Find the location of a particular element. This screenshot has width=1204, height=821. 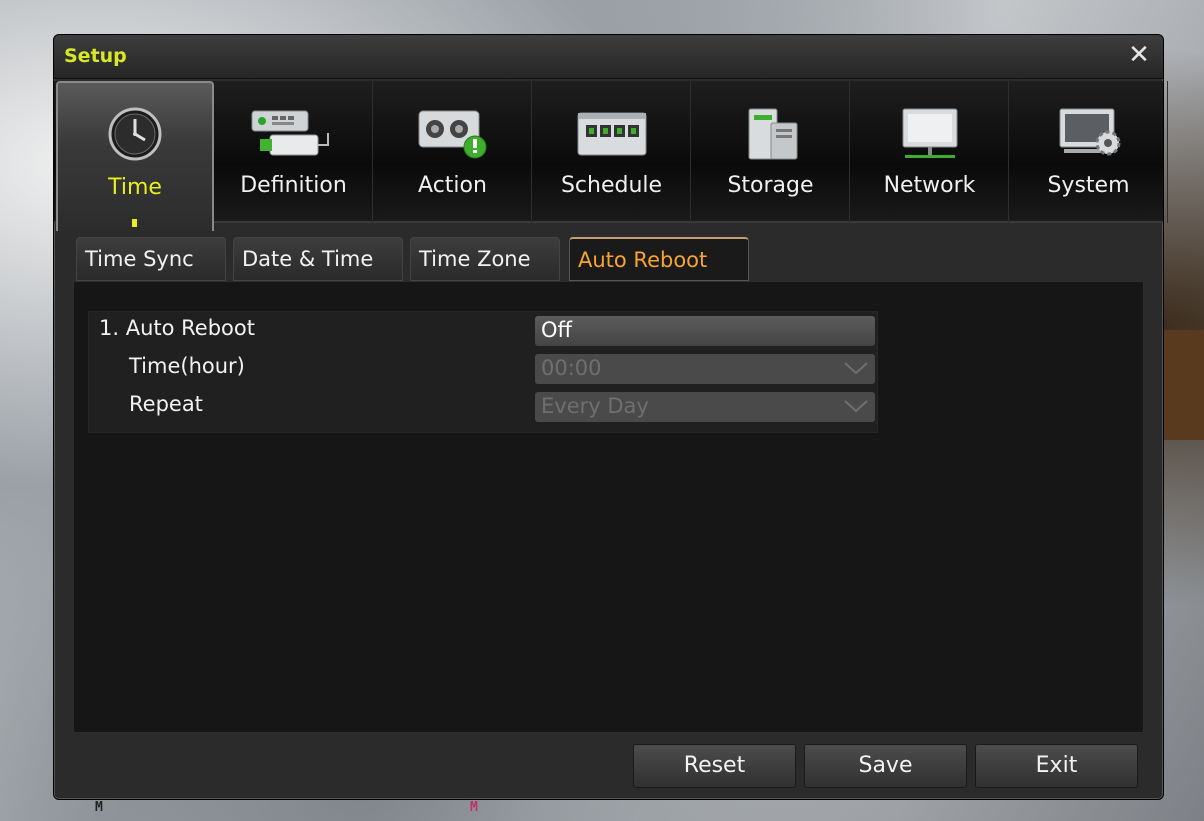

time-hour-label: Time(hour) is located at coordinates (187, 366).